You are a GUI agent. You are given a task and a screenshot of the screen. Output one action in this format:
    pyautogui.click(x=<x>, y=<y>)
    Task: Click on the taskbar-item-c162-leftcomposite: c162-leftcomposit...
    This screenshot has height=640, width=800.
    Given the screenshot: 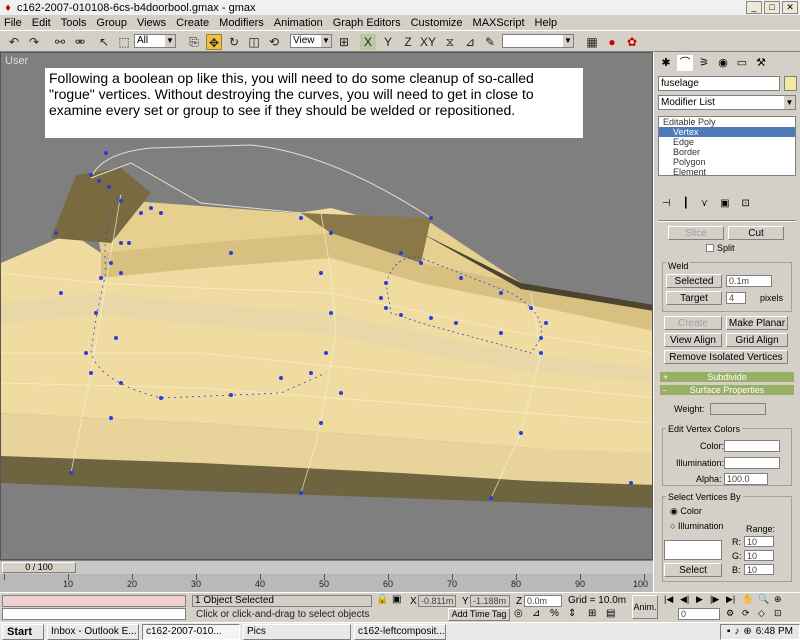 What is the action you would take?
    pyautogui.click(x=400, y=631)
    